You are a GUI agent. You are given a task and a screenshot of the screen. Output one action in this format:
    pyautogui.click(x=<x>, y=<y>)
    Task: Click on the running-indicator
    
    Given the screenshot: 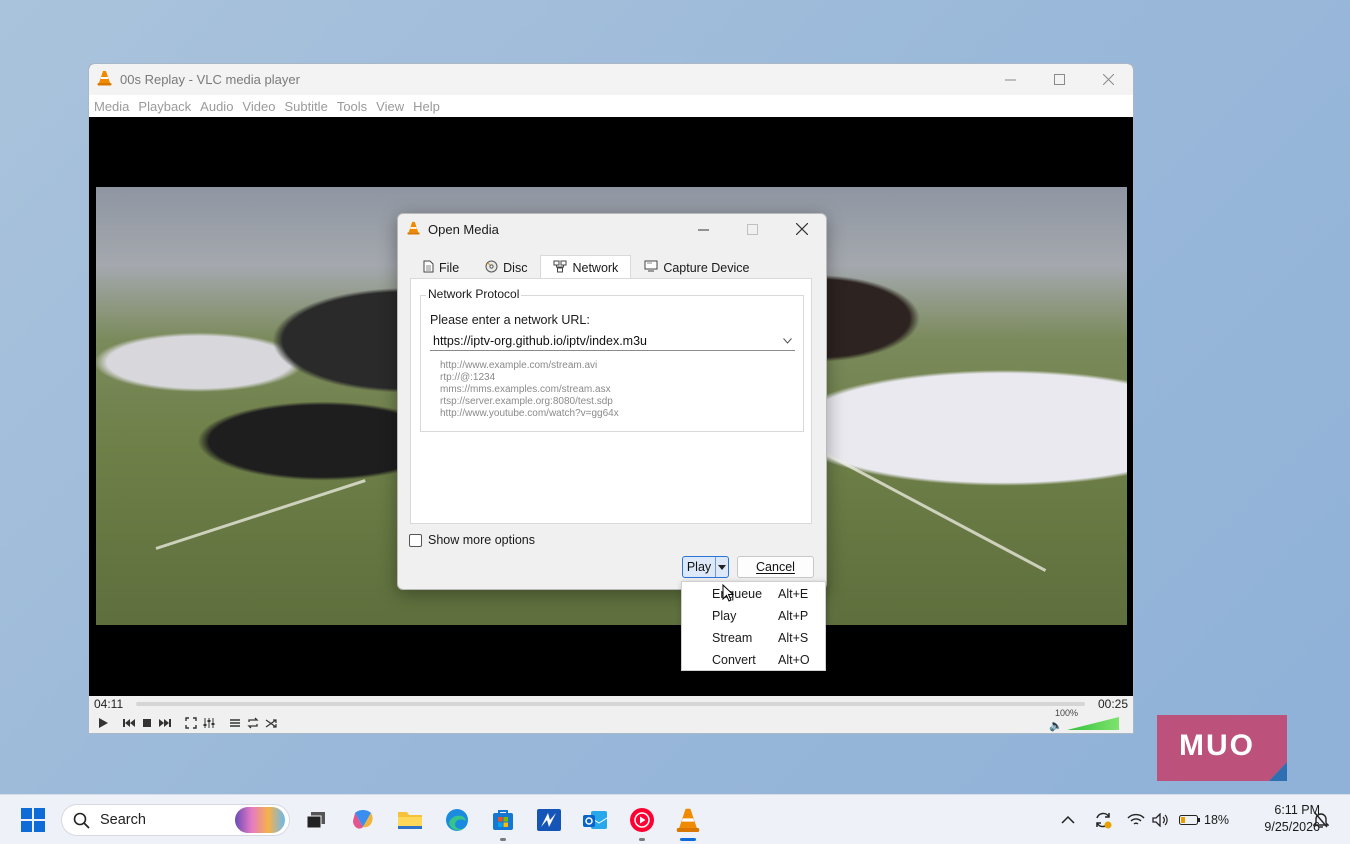 What is the action you would take?
    pyautogui.click(x=503, y=839)
    